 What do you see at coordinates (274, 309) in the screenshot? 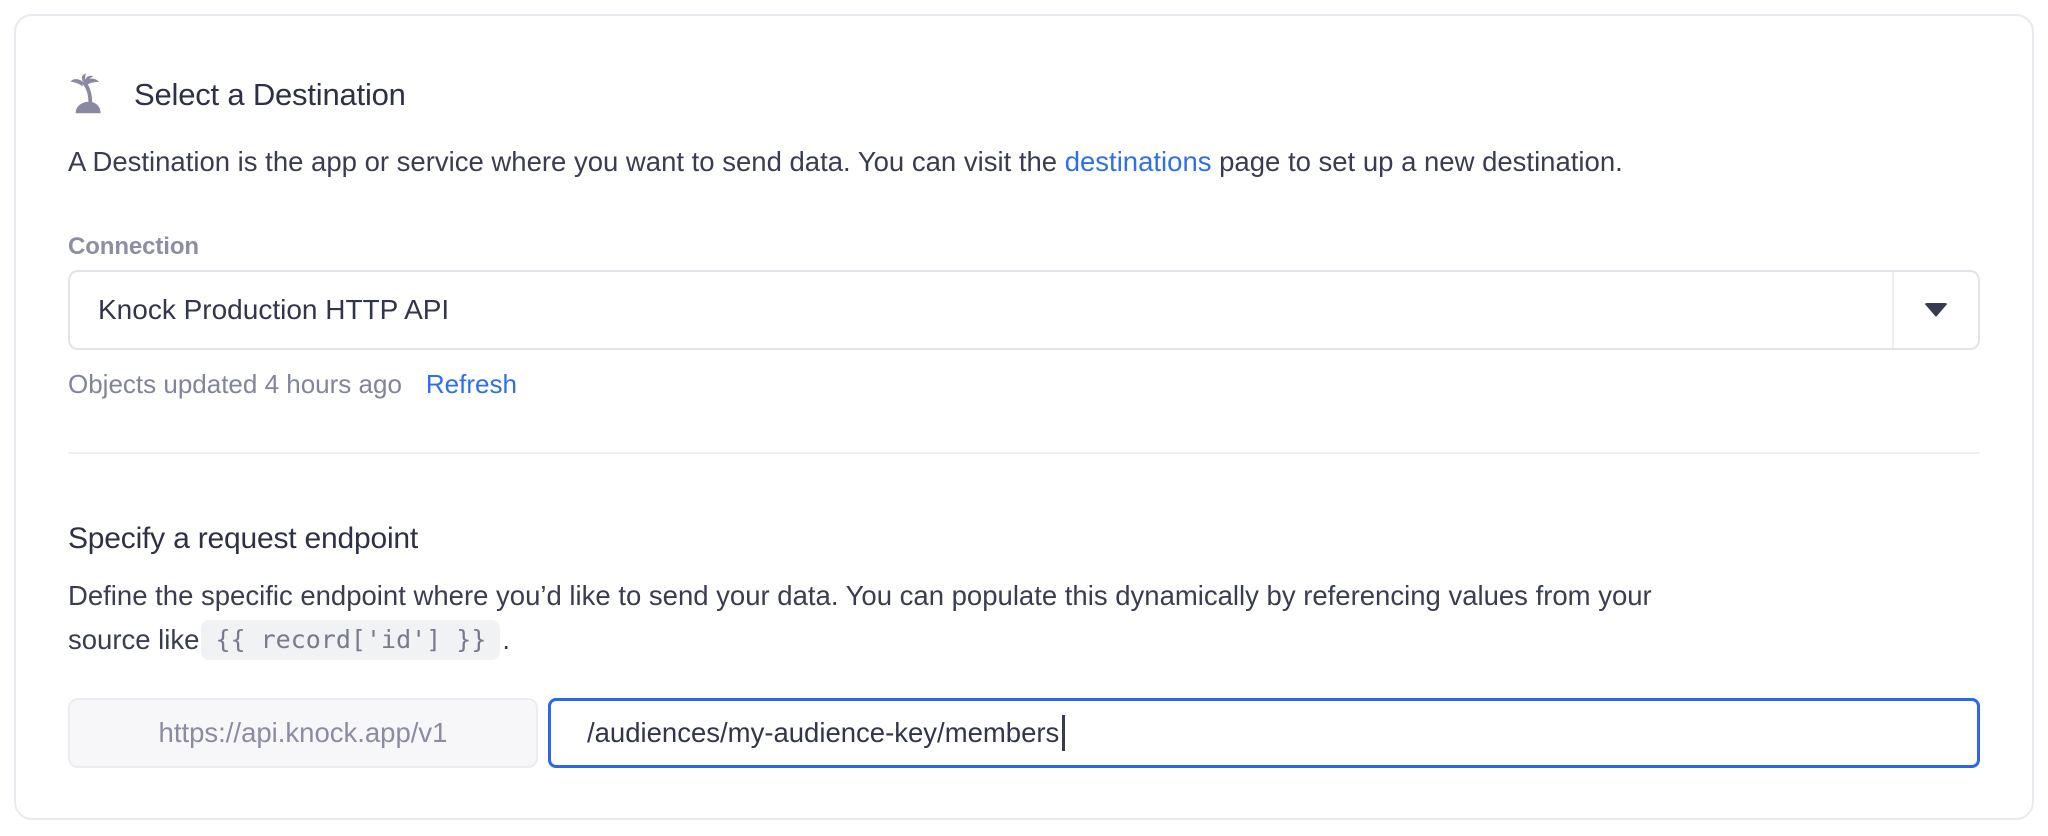
I see `connection-select-value: Knock Production HTTP API` at bounding box center [274, 309].